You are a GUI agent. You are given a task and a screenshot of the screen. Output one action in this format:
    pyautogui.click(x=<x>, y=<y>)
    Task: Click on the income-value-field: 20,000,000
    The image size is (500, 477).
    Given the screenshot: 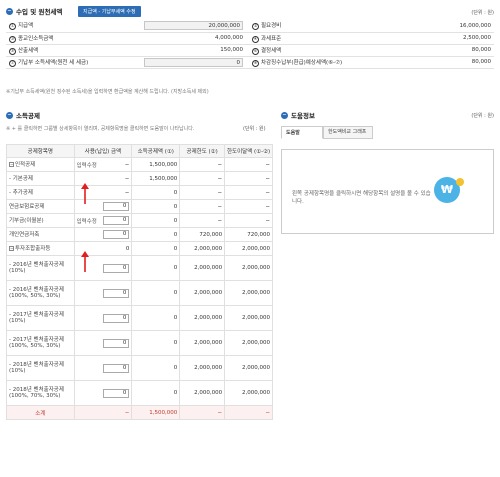 What is the action you would take?
    pyautogui.click(x=193, y=26)
    